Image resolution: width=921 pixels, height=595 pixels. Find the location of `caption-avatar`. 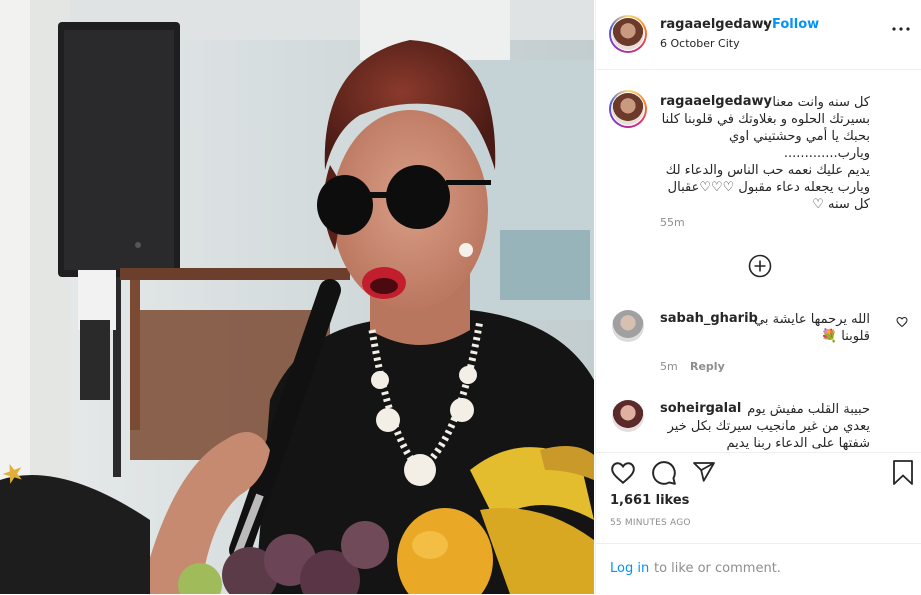

caption-avatar is located at coordinates (628, 109).